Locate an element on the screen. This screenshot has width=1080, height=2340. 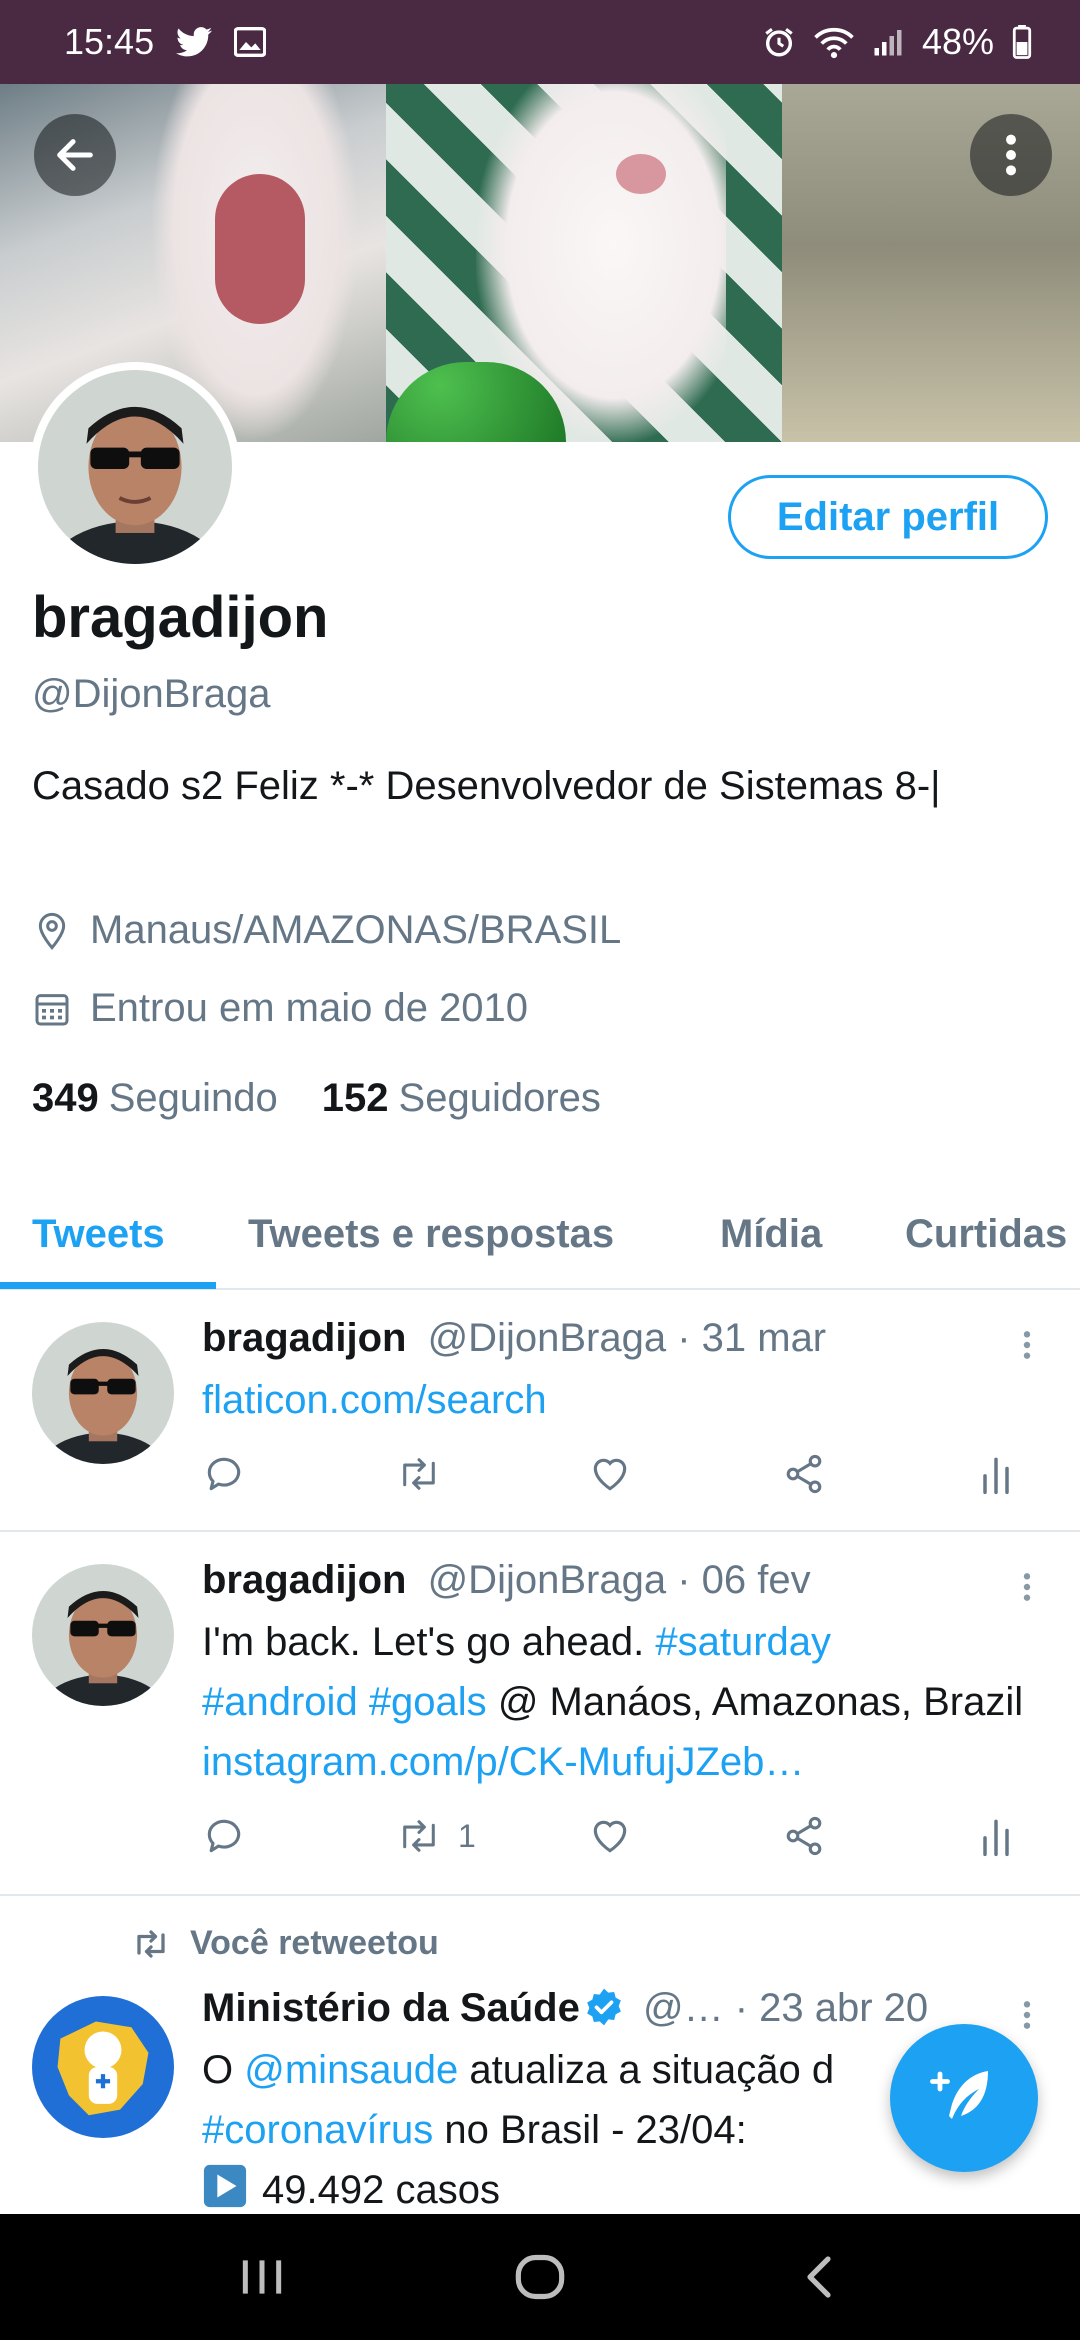
retweeted-indicator: Você retweetou is located at coordinates (284, 1943).